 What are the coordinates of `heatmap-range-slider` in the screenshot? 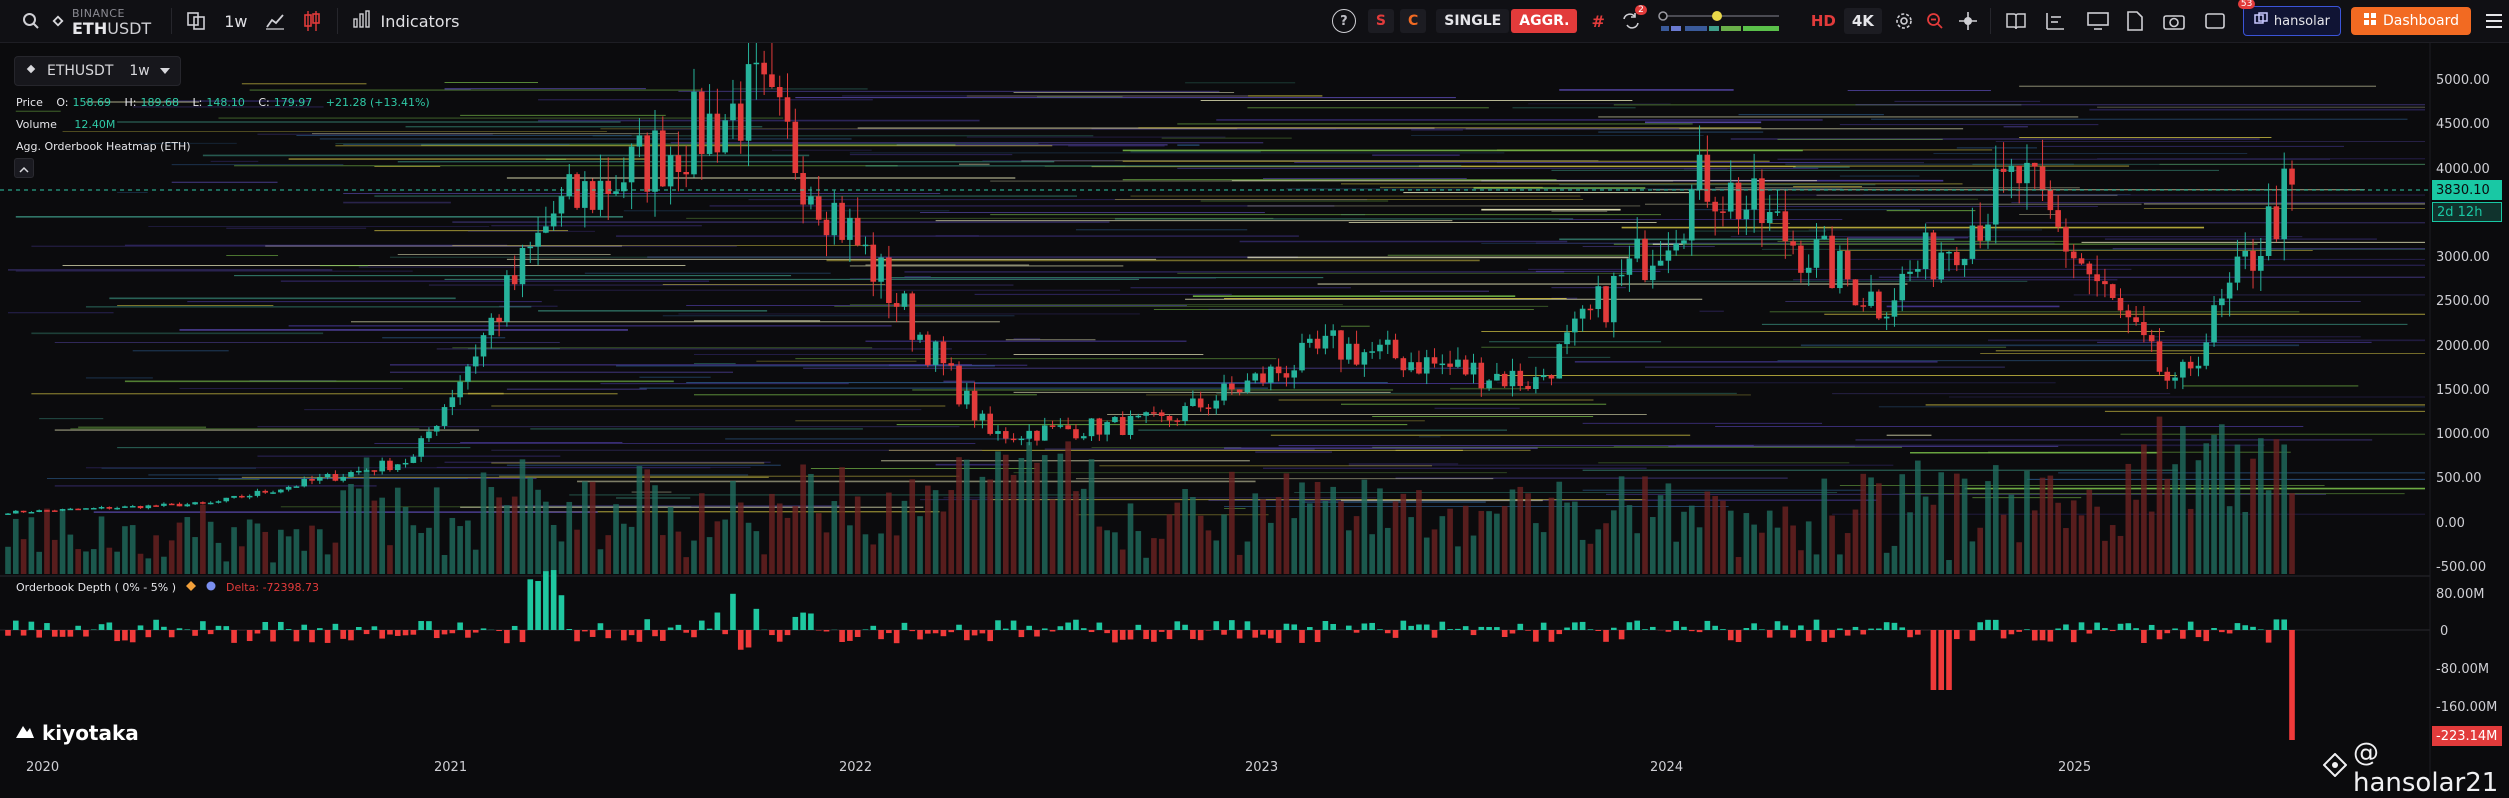 It's located at (1720, 21).